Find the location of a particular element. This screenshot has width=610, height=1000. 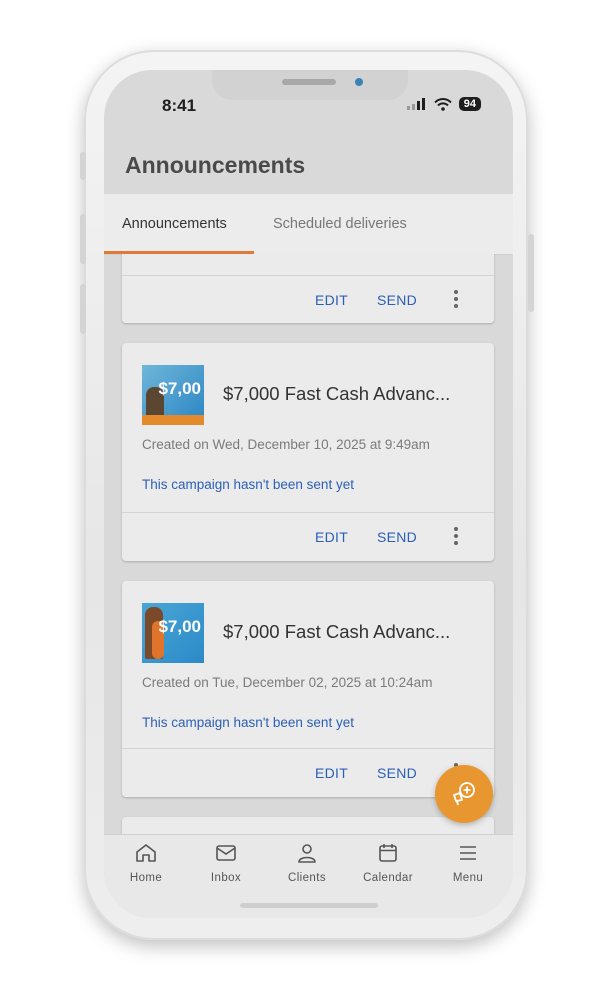

tab-announcements: Announcements is located at coordinates (174, 224).